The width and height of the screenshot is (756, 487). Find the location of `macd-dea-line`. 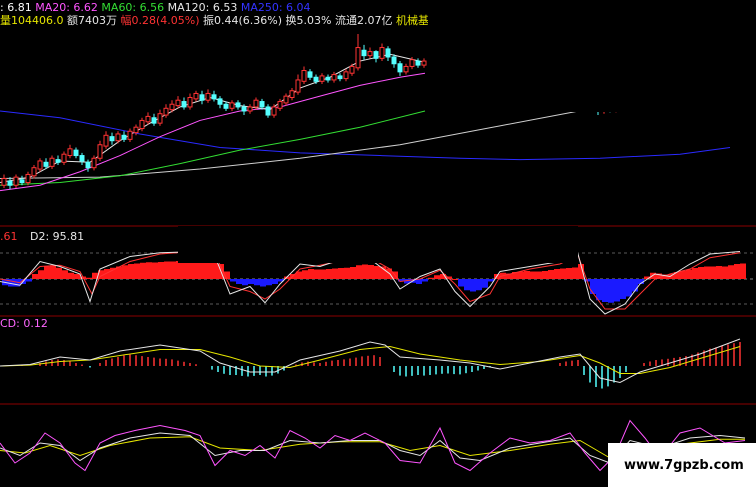

macd-dea-line is located at coordinates (370, 359).